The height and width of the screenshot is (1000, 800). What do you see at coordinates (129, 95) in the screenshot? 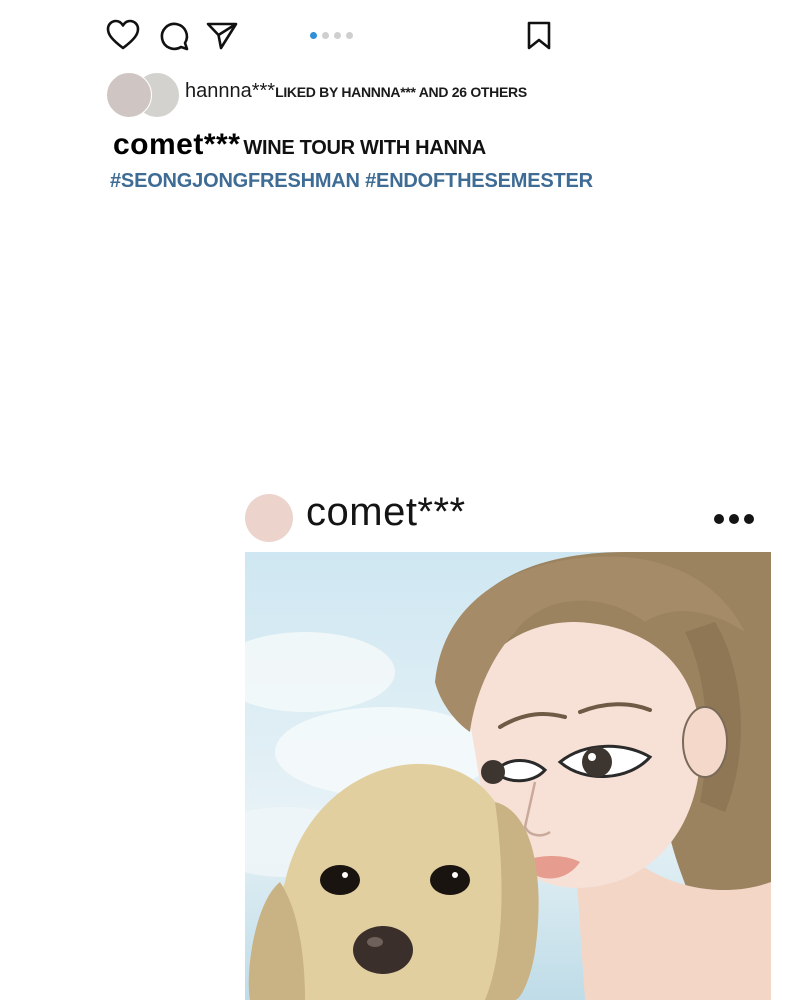
I see `avatar` at bounding box center [129, 95].